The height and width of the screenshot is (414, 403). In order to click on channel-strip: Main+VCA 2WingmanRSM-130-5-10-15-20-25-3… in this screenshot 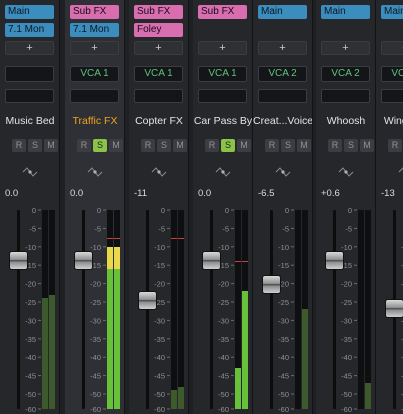, I will do `click(389, 207)`.